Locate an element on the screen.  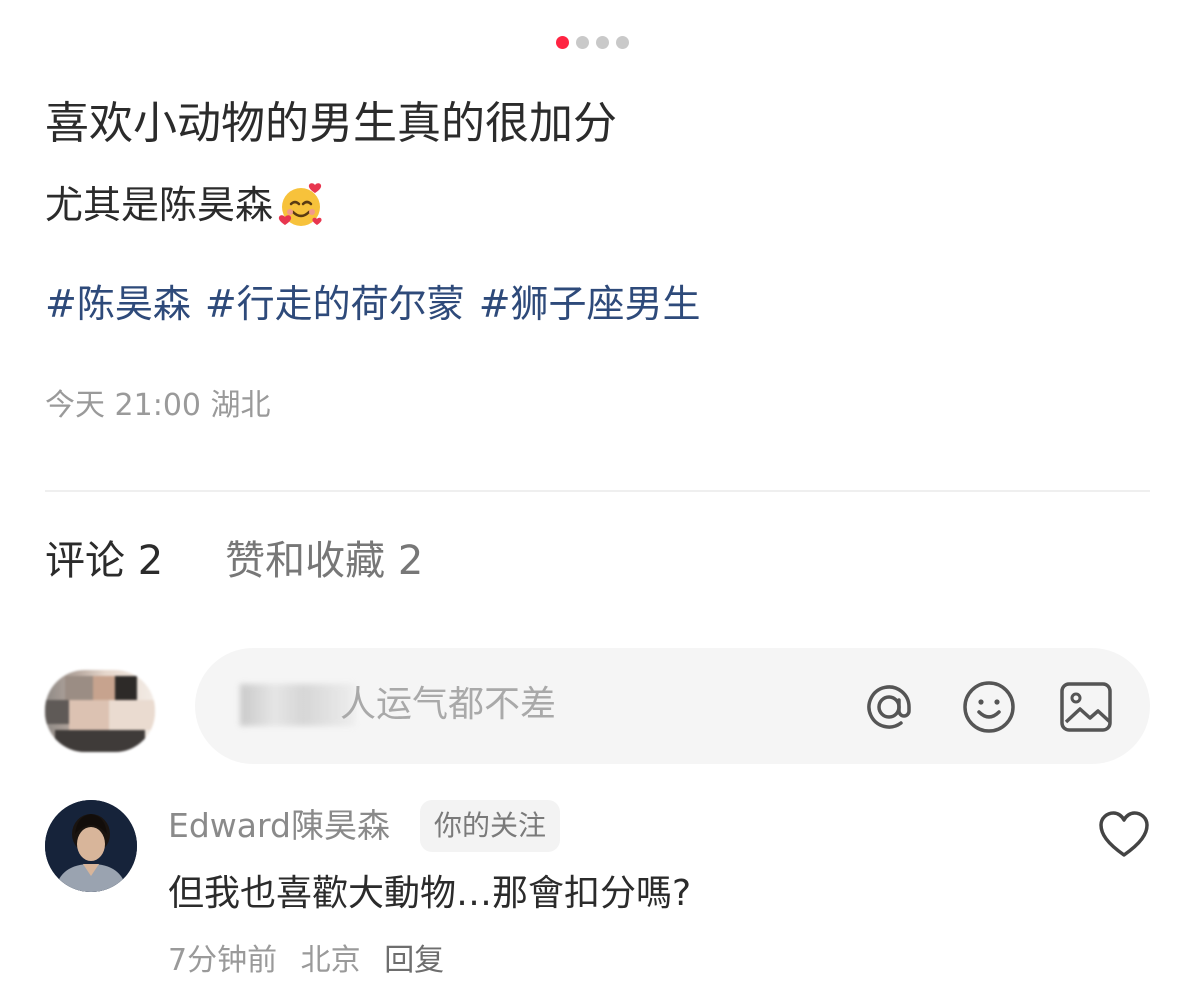
comment-meta: 7分钟前 北京 回复 is located at coordinates (306, 961).